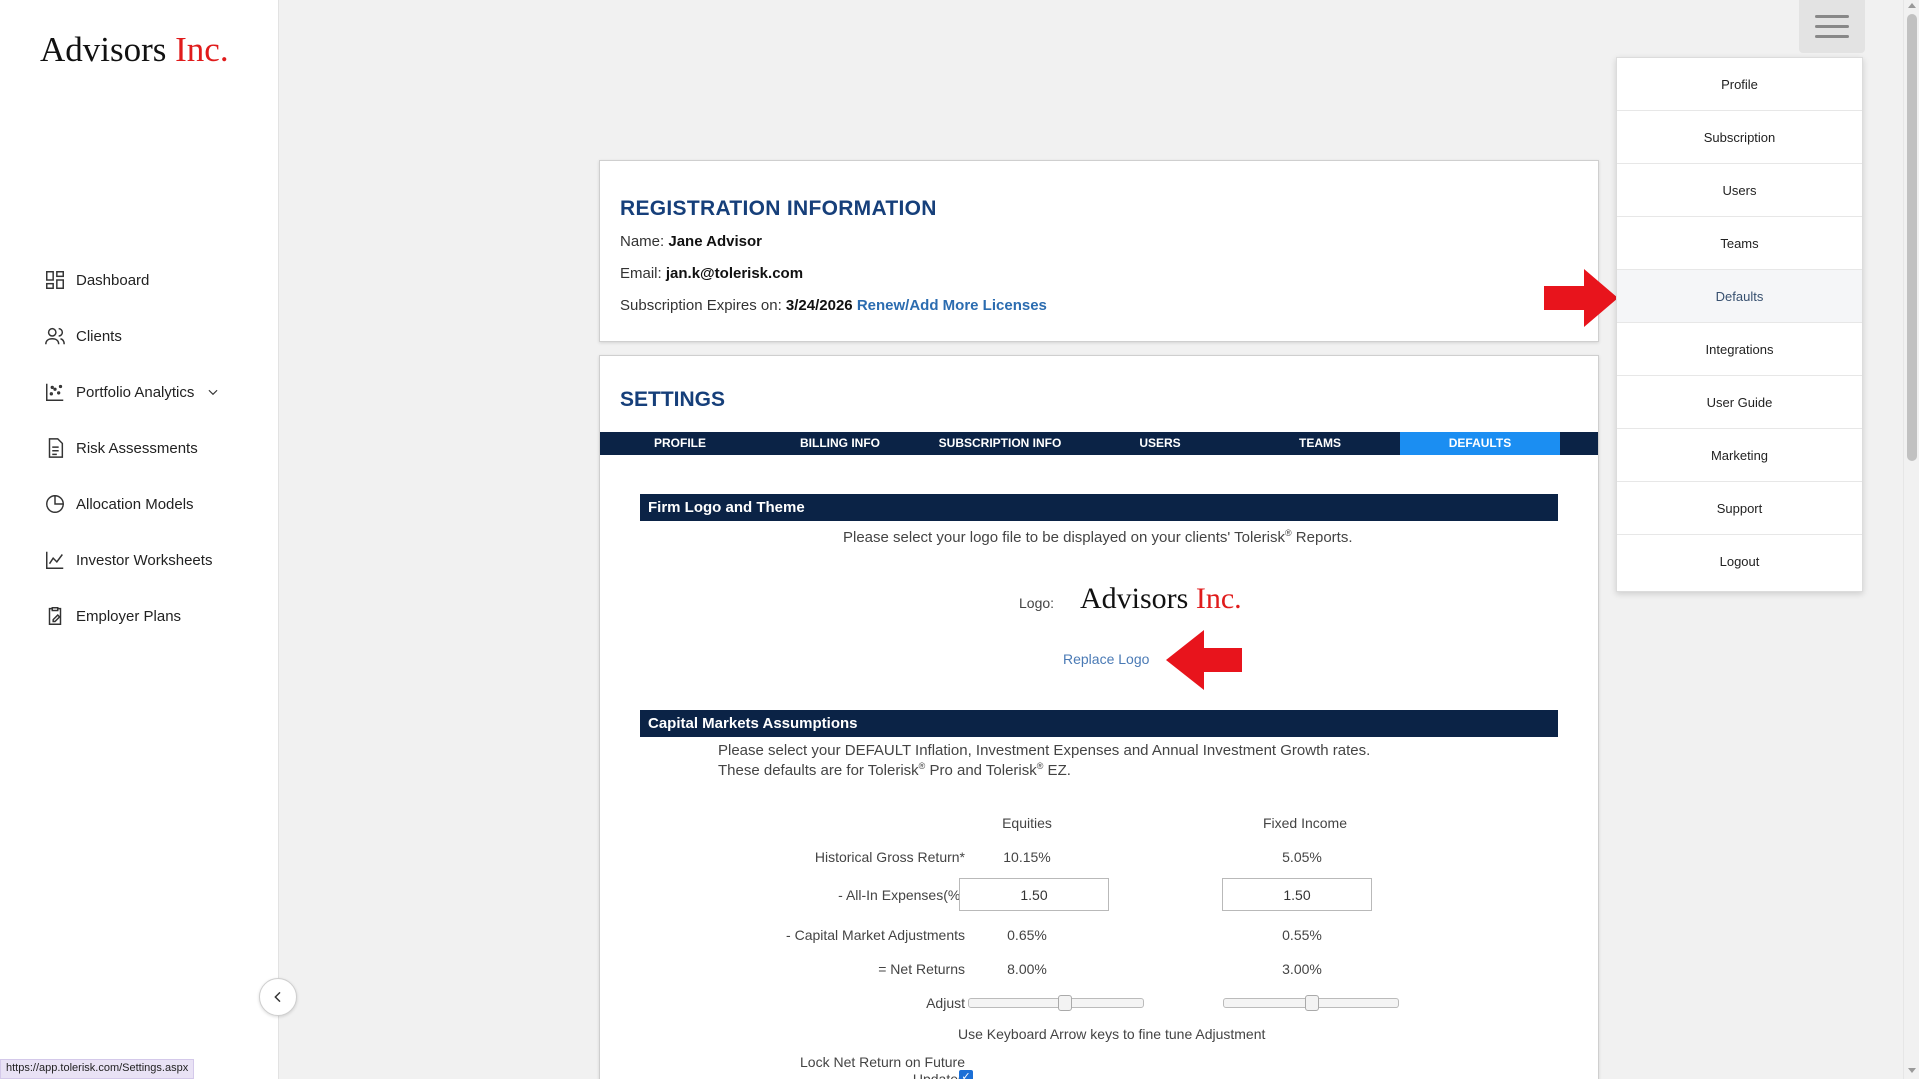  I want to click on fixed-income-slider-thumb, so click(1312, 1003).